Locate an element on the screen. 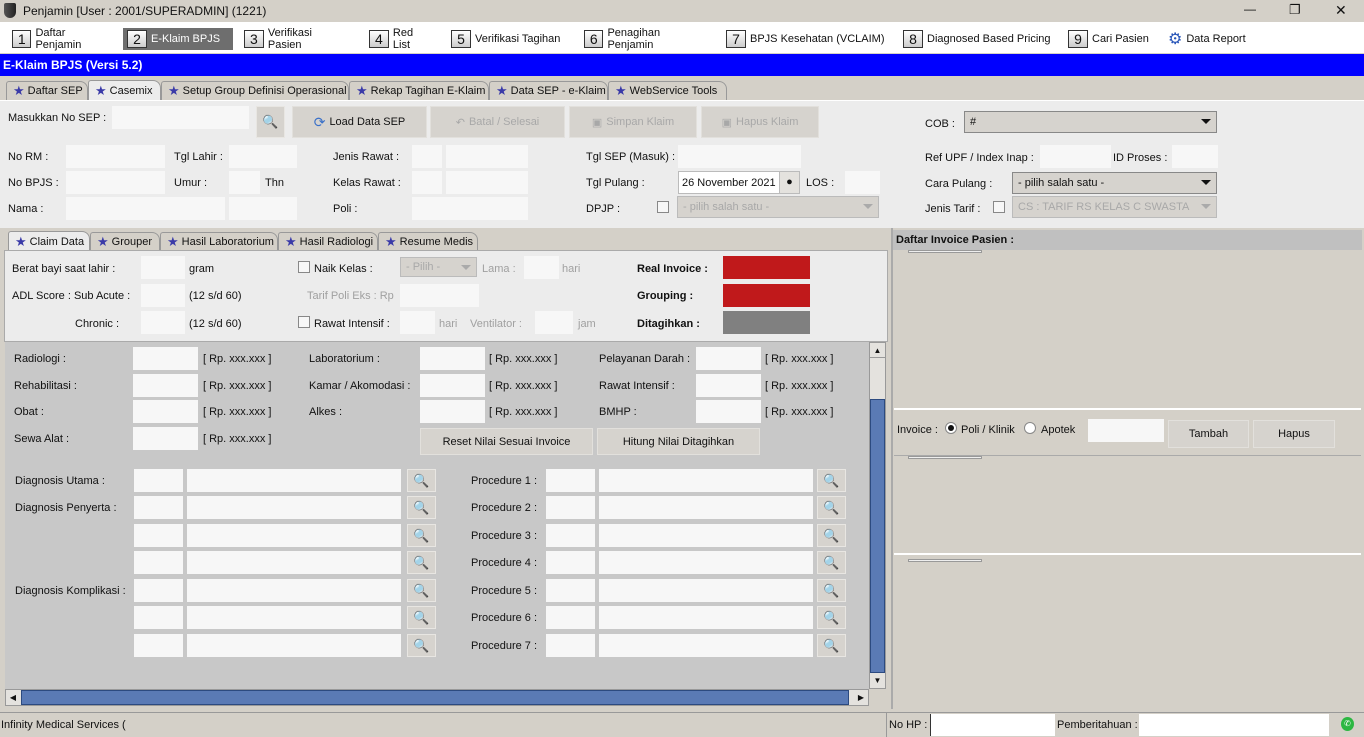  minimize-button: — is located at coordinates (1250, 9).